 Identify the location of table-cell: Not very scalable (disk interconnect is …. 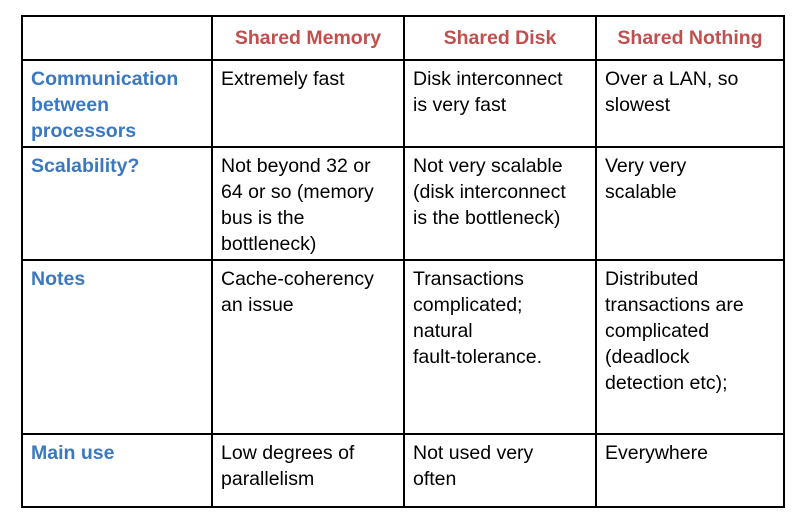
(500, 203).